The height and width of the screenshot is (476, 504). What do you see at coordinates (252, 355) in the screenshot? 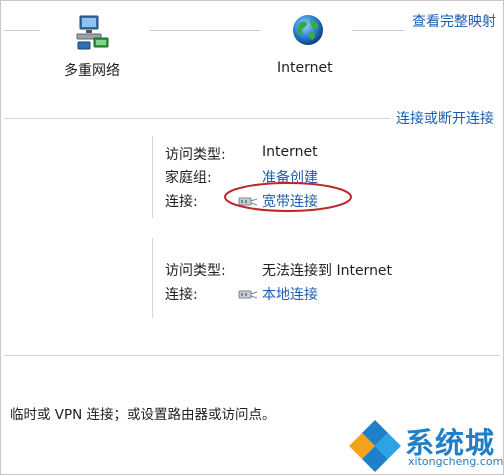
I see `change-settings-separator` at bounding box center [252, 355].